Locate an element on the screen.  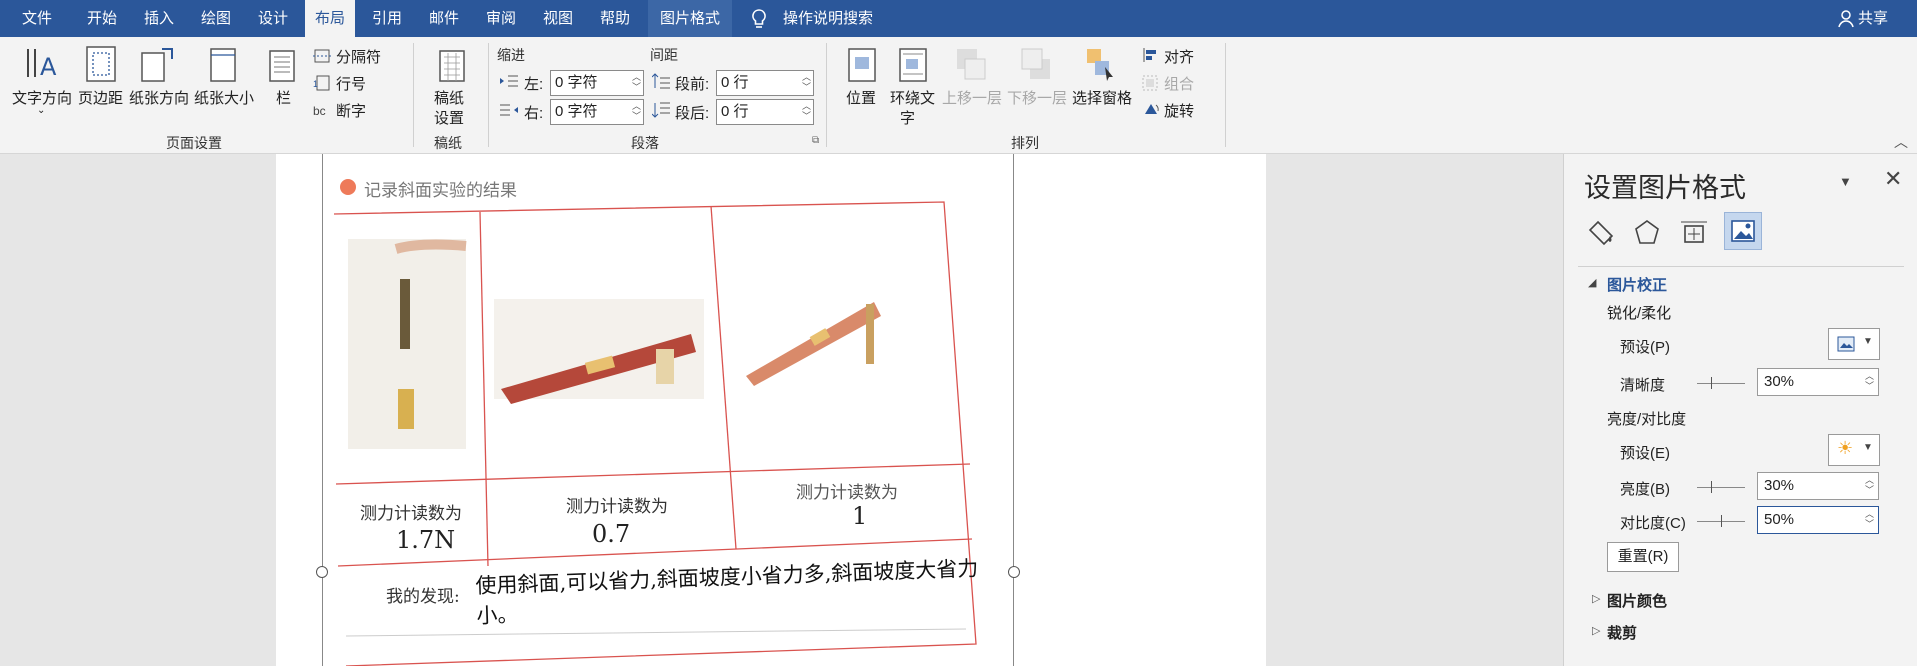
tab-design: 设计 is located at coordinates (273, 18).